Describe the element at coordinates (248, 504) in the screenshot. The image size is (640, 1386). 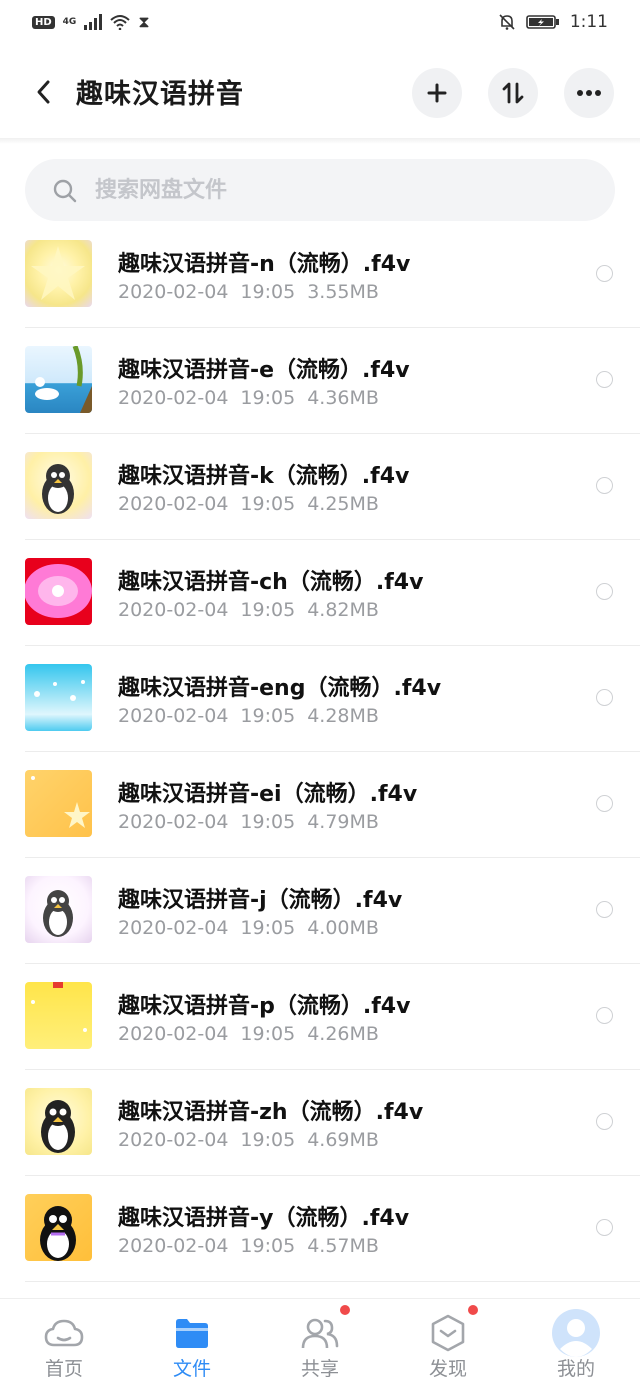
I see `file-meta: 2020-02-04 19:05 4.25MB` at that location.